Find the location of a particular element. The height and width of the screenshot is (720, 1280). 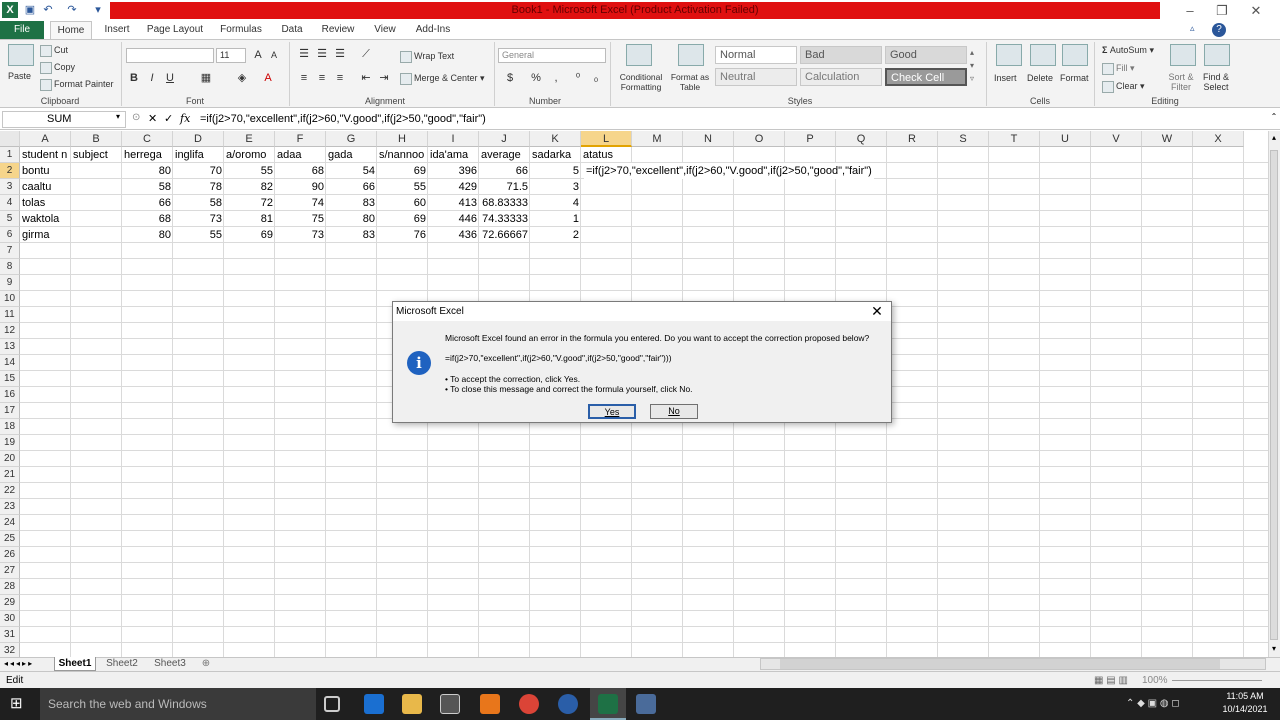

name-box-dropdown-icon: ▾ is located at coordinates (118, 116).